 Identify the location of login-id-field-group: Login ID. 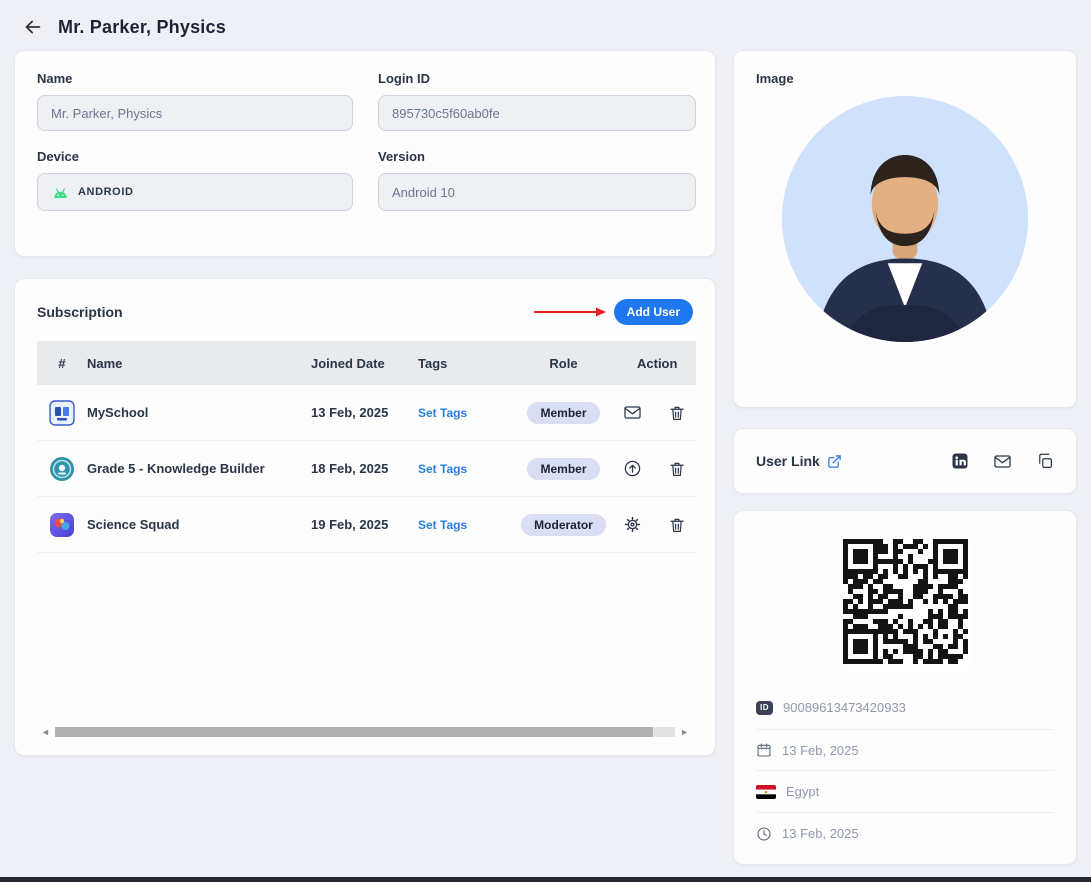
(537, 101).